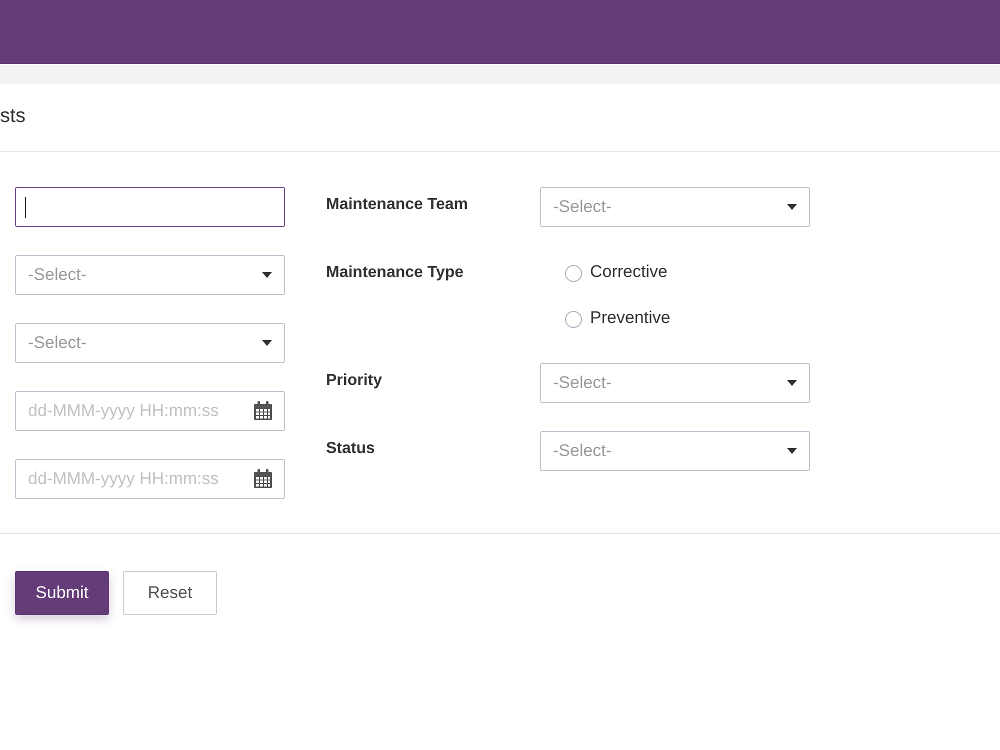  Describe the element at coordinates (350, 448) in the screenshot. I see `field-label: Status` at that location.